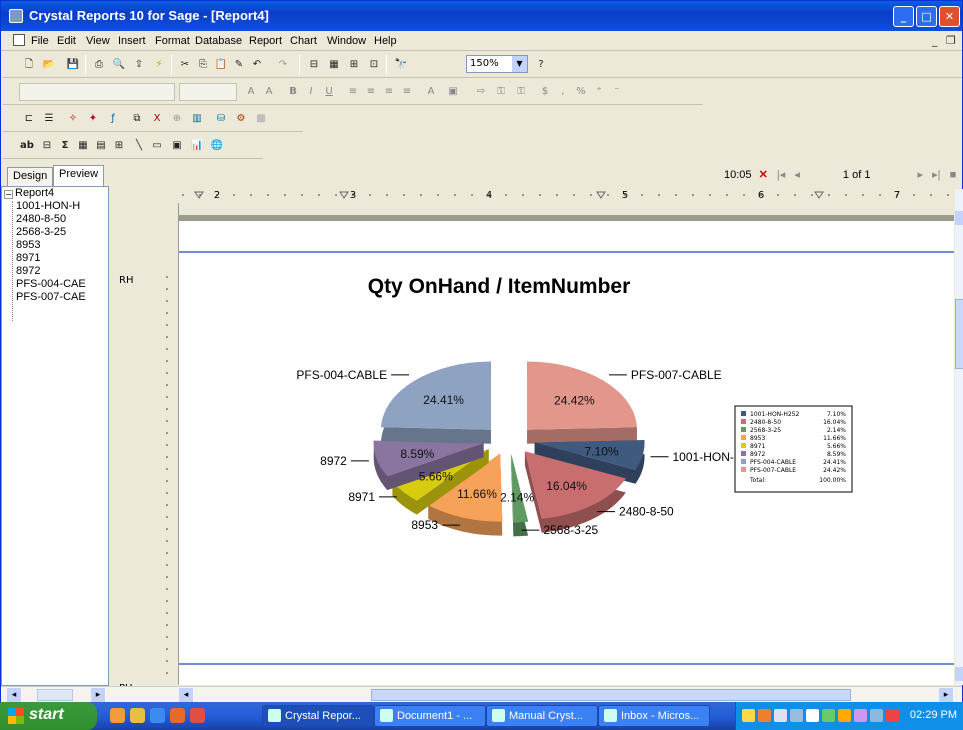 The image size is (963, 730). I want to click on print-preview-icon: 🔍, so click(119, 64).